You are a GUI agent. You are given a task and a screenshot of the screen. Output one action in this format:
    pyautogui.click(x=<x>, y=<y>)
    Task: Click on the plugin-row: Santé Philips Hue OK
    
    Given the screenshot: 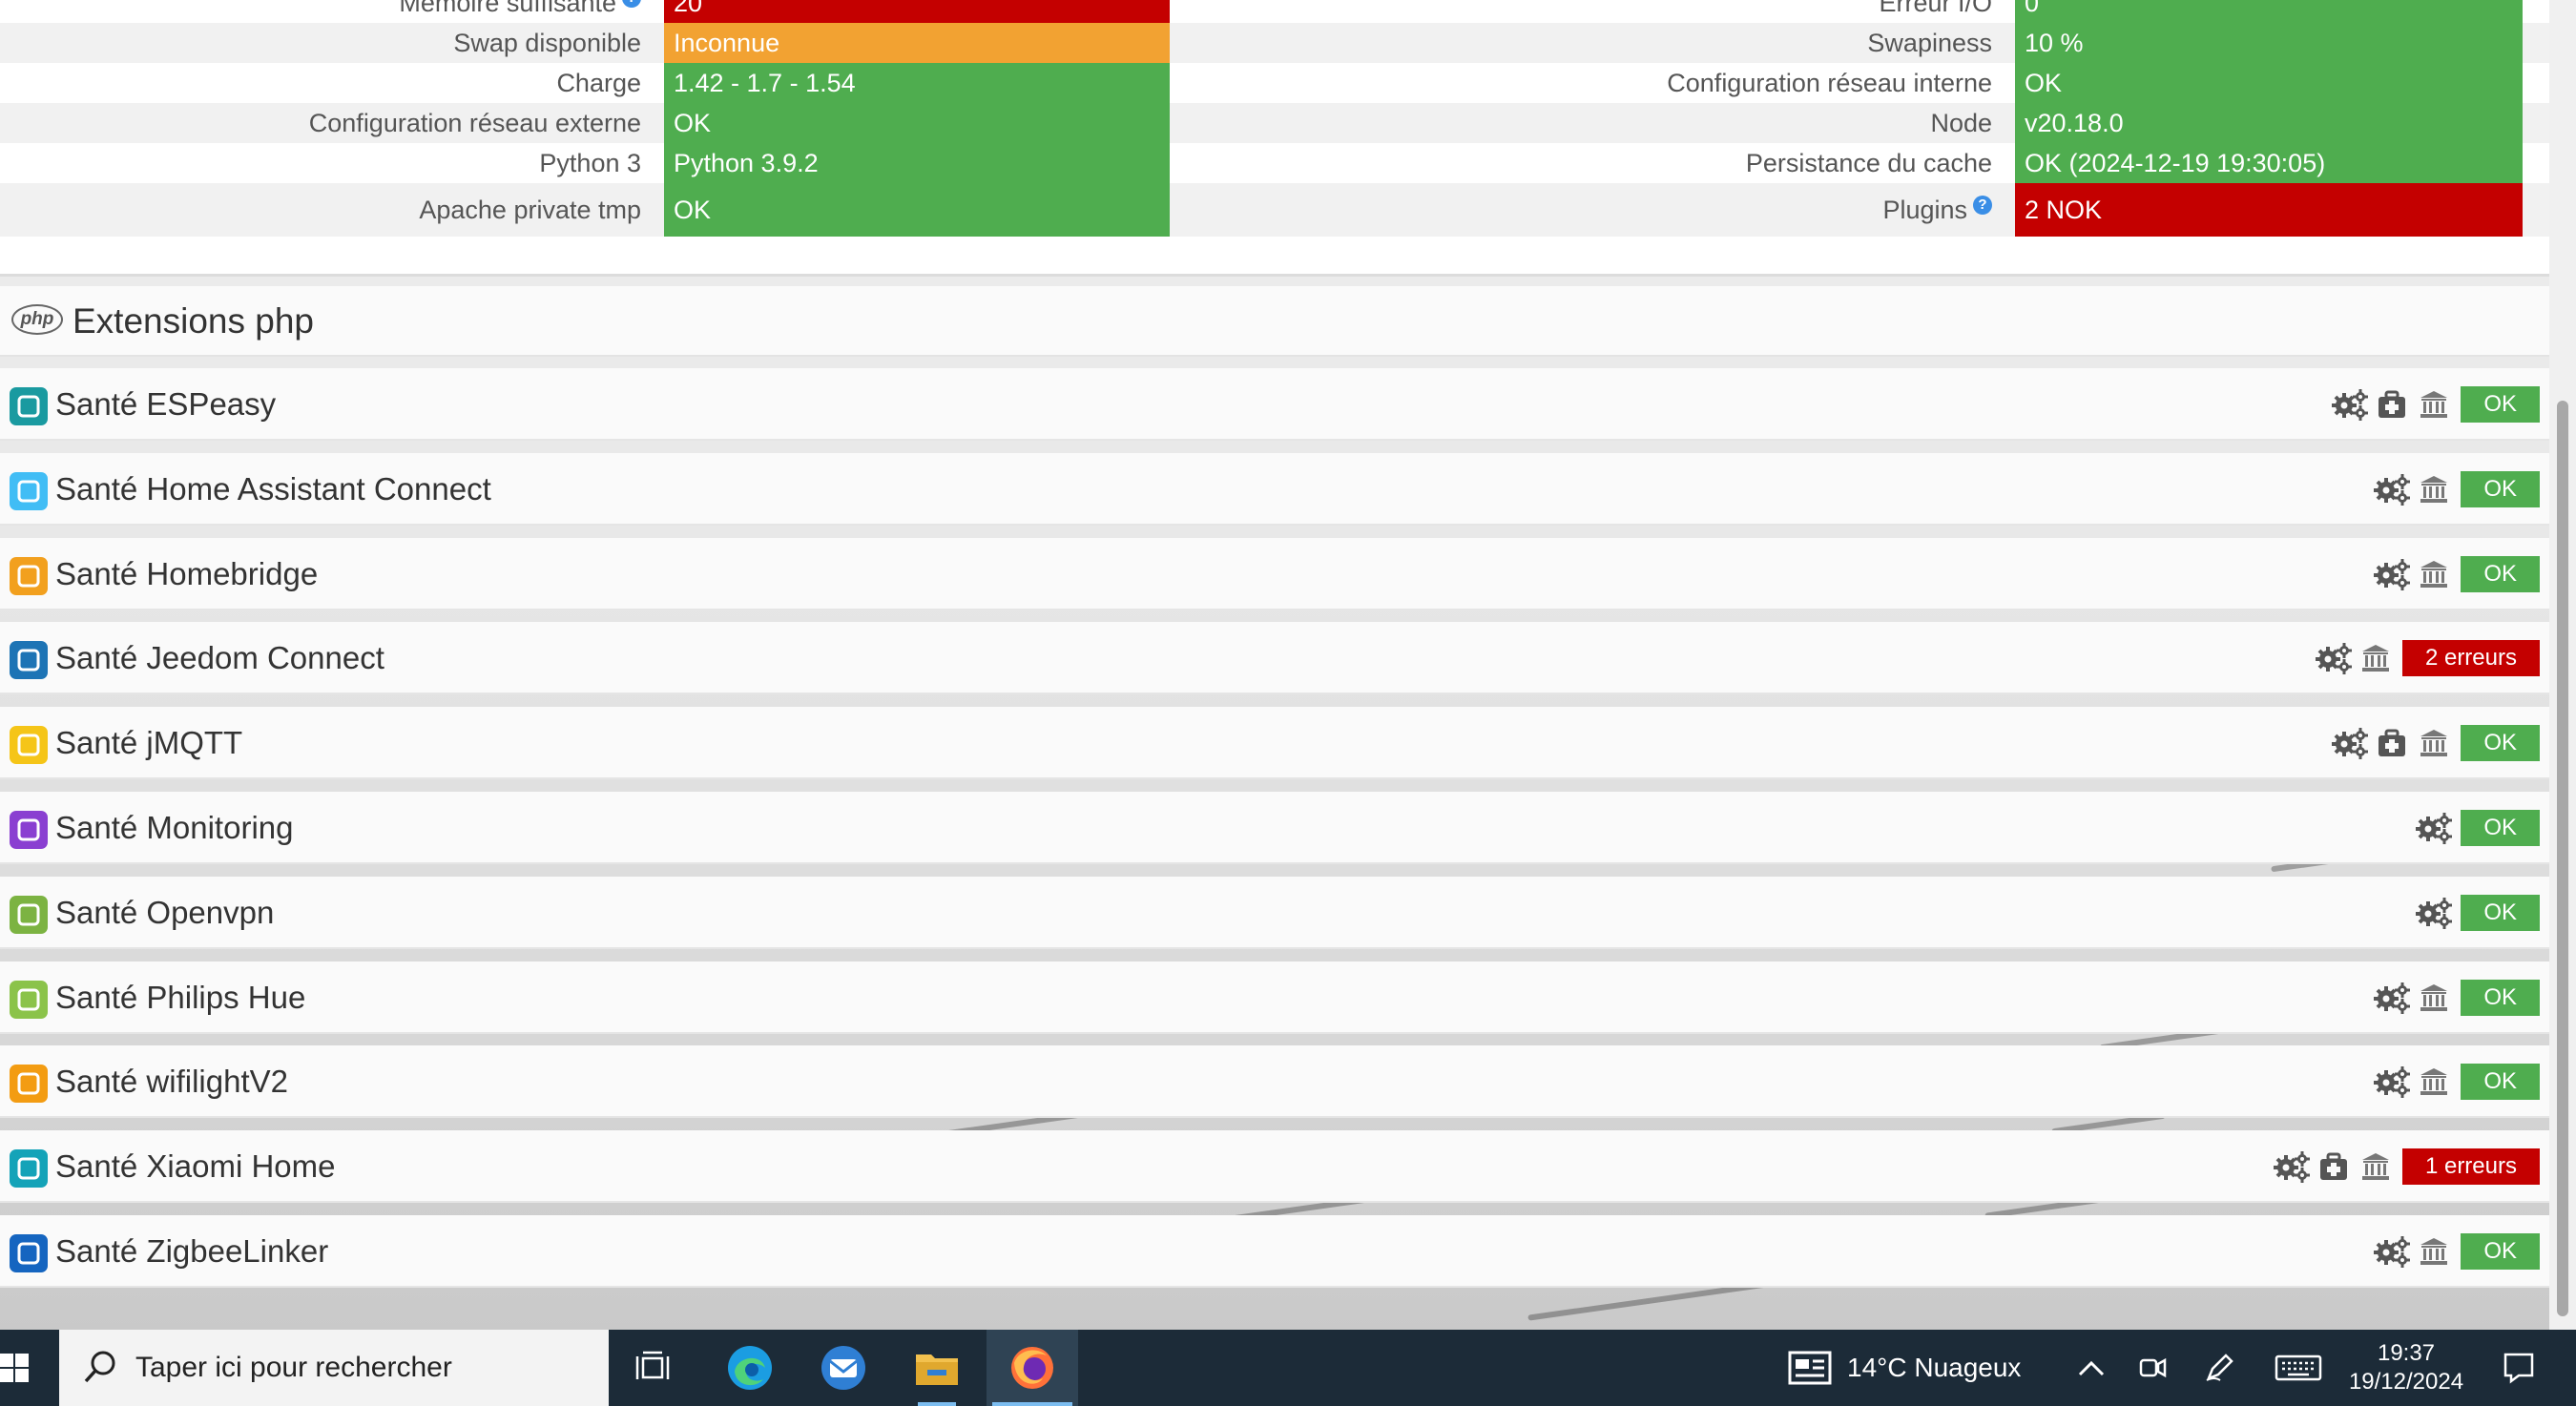 What is the action you would take?
    pyautogui.click(x=1274, y=998)
    